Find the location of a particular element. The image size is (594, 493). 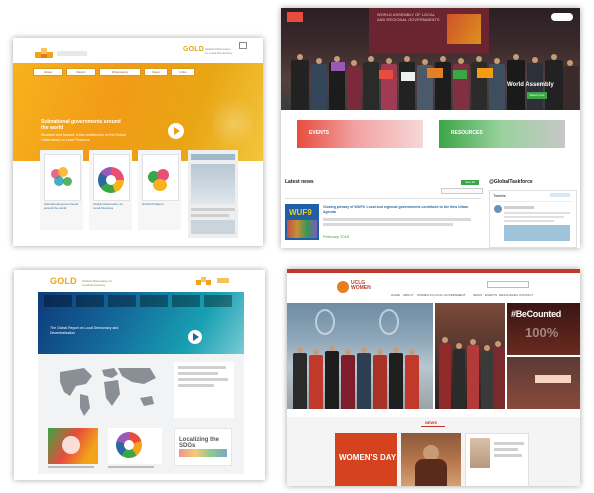

card-title: Subnational governments around the world is located at coordinates (61, 206).